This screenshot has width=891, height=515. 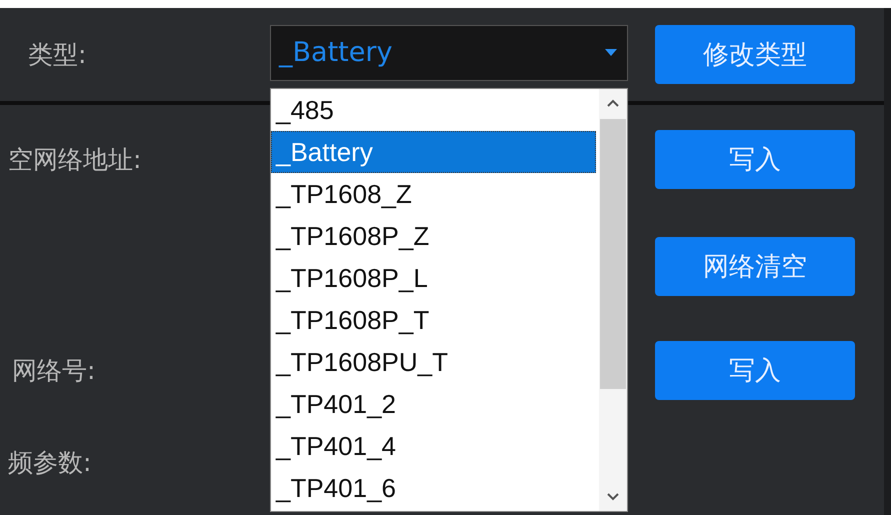 What do you see at coordinates (433, 404) in the screenshot?
I see `dropdown-option: _TP401_2` at bounding box center [433, 404].